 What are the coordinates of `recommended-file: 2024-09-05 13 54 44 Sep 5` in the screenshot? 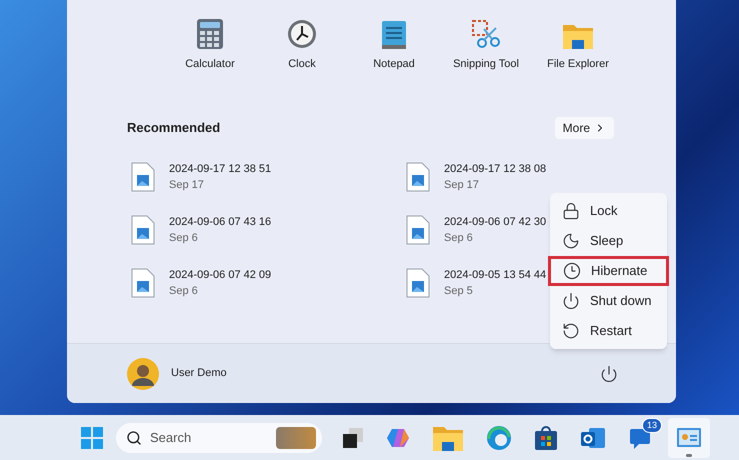 It's located at (476, 283).